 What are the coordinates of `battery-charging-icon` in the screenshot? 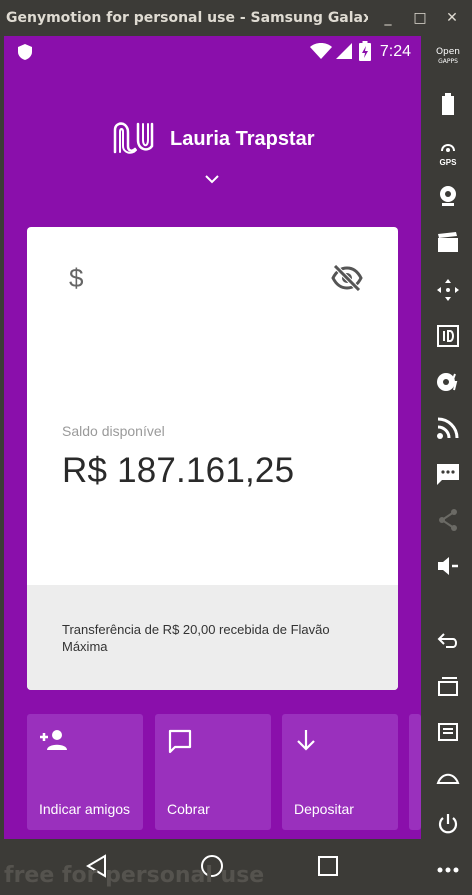 It's located at (365, 51).